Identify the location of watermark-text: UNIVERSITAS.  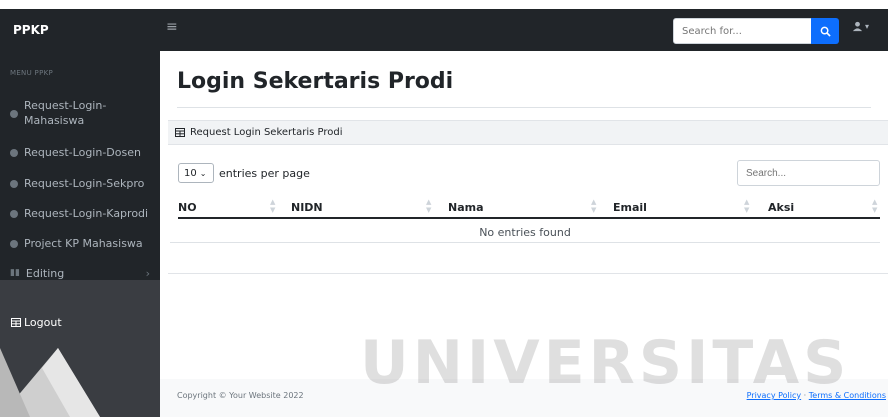
(605, 363).